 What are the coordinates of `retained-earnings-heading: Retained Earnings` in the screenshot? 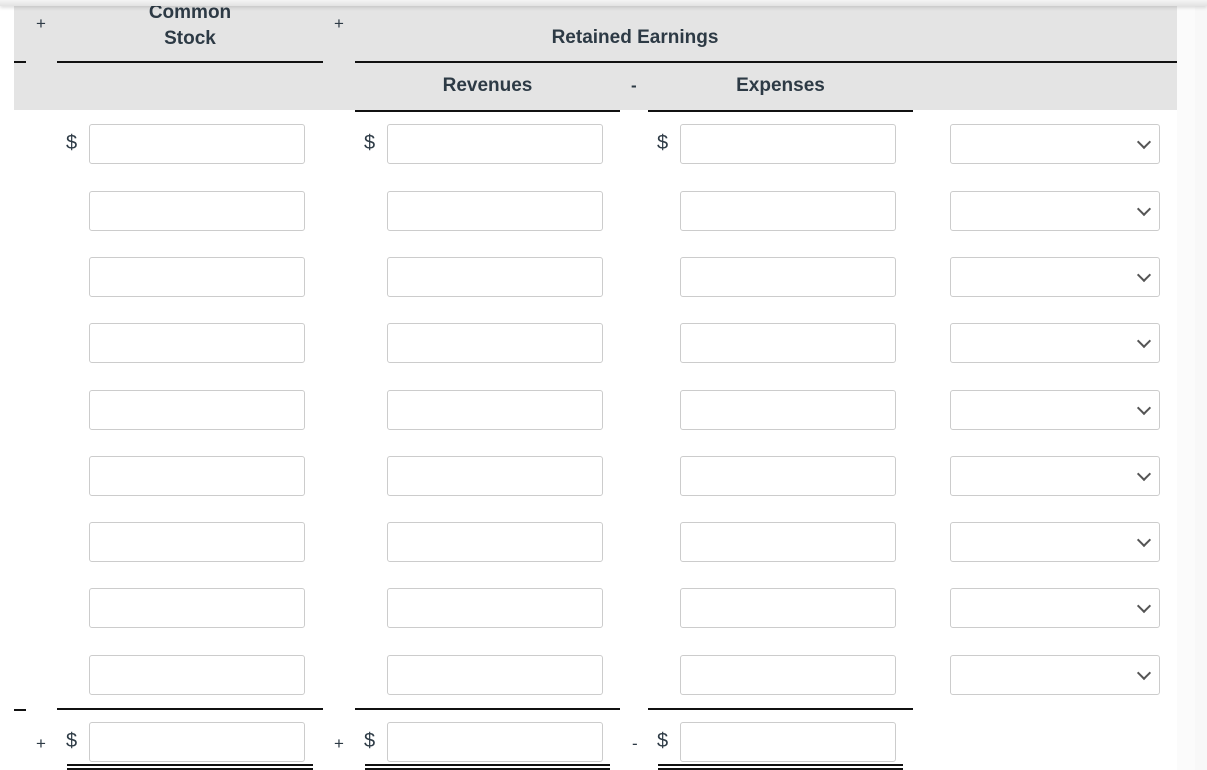 It's located at (635, 37).